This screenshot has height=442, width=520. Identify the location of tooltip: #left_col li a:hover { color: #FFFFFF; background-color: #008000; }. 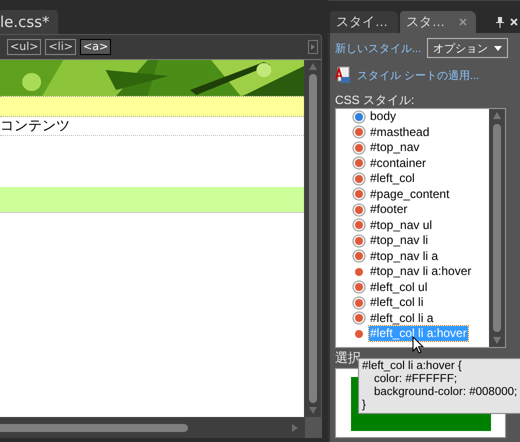
(439, 386).